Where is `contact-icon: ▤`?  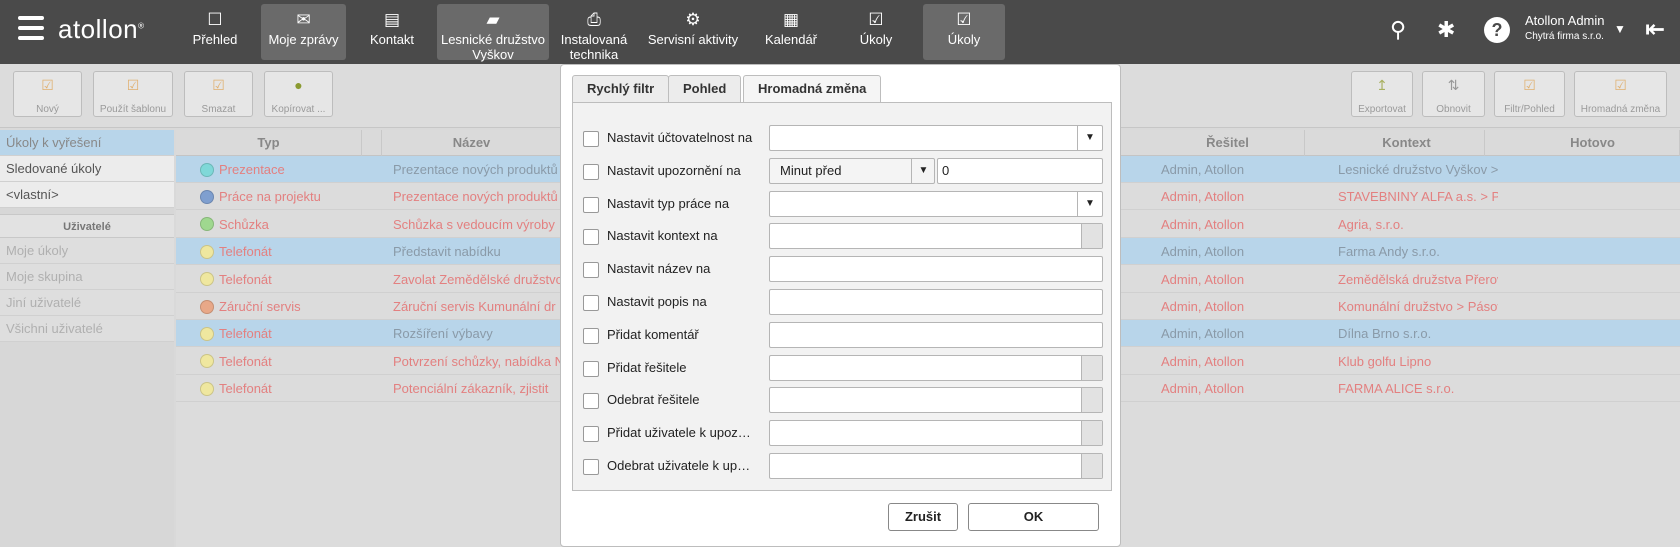
contact-icon: ▤ is located at coordinates (392, 19).